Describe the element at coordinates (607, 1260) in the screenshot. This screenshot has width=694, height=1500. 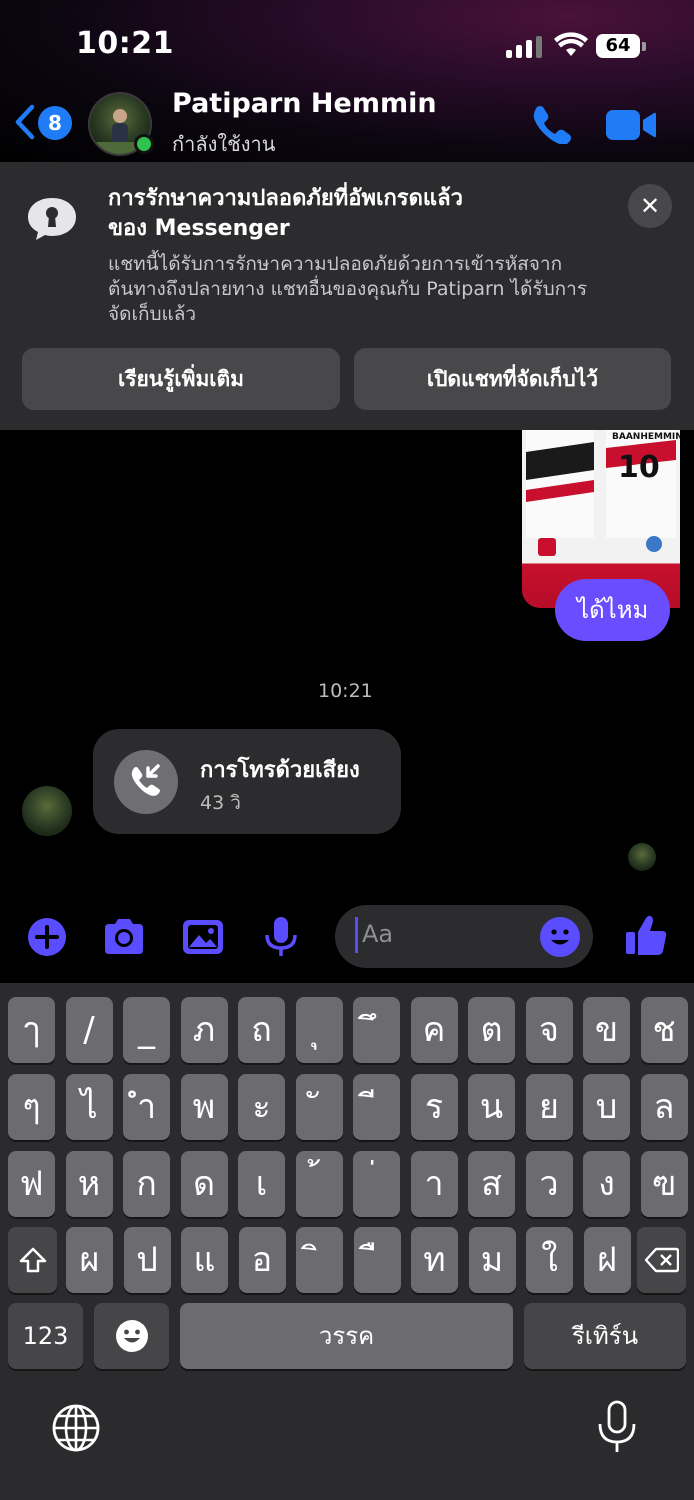
I see `key-row4-9: ฝ` at that location.